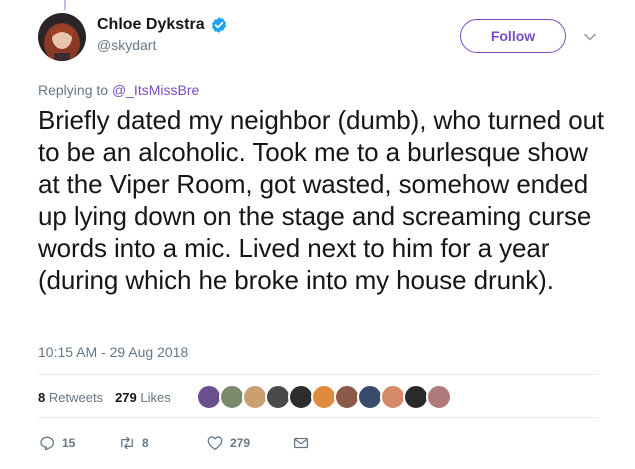 This screenshot has height=469, width=635. I want to click on direct-message-button, so click(301, 443).